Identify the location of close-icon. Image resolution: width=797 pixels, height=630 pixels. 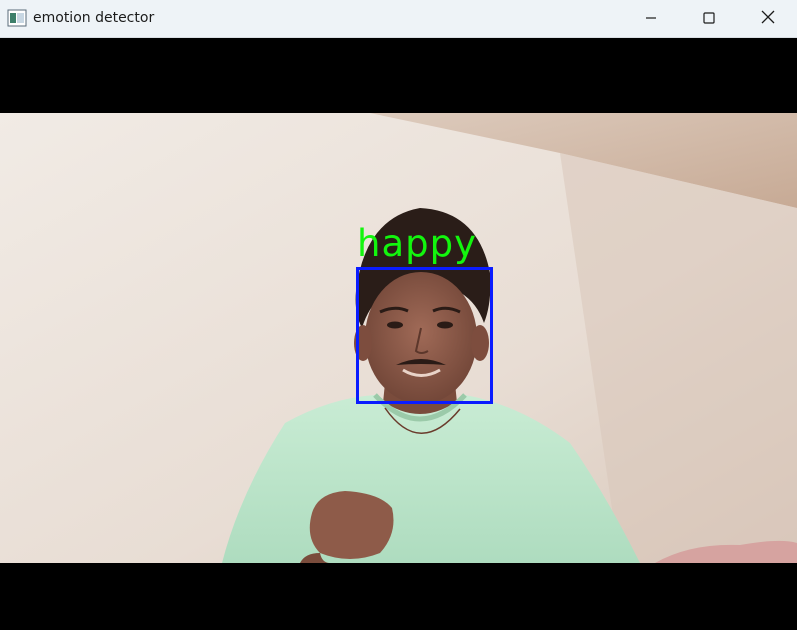
(768, 18).